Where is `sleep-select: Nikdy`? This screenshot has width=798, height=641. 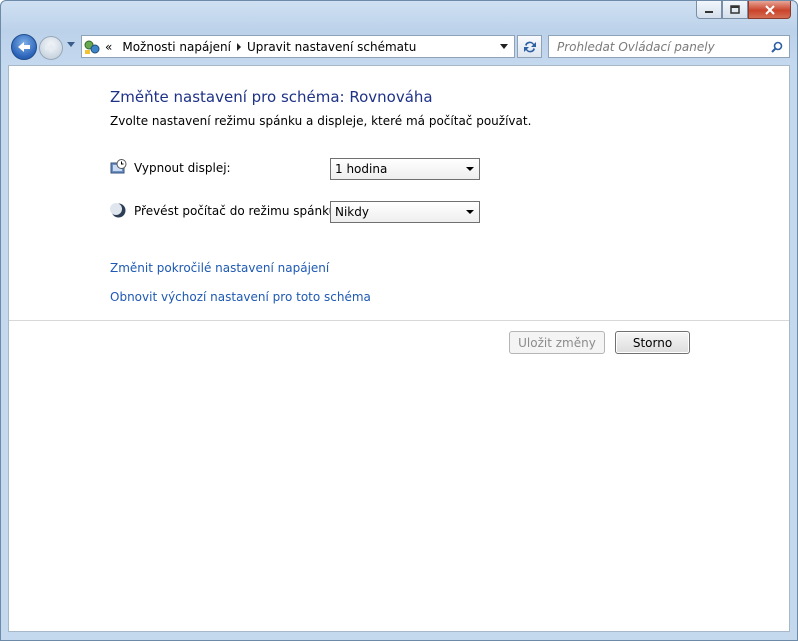
sleep-select: Nikdy is located at coordinates (405, 212).